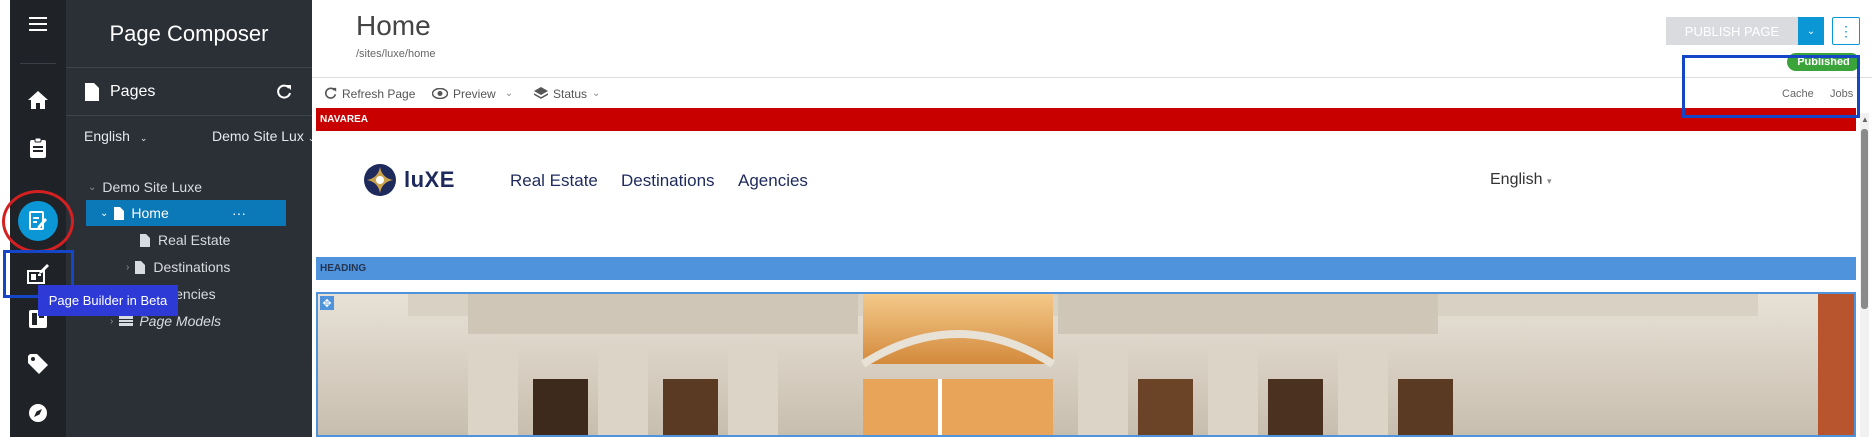  Describe the element at coordinates (194, 240) in the screenshot. I see `tree-item-label: Real Estate` at that location.